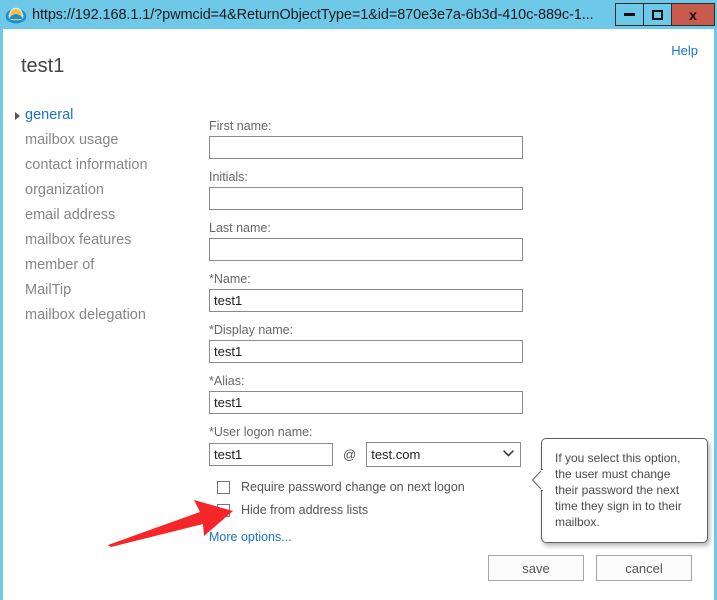 The image size is (717, 600). What do you see at coordinates (251, 330) in the screenshot?
I see `field-label: *Display name:` at bounding box center [251, 330].